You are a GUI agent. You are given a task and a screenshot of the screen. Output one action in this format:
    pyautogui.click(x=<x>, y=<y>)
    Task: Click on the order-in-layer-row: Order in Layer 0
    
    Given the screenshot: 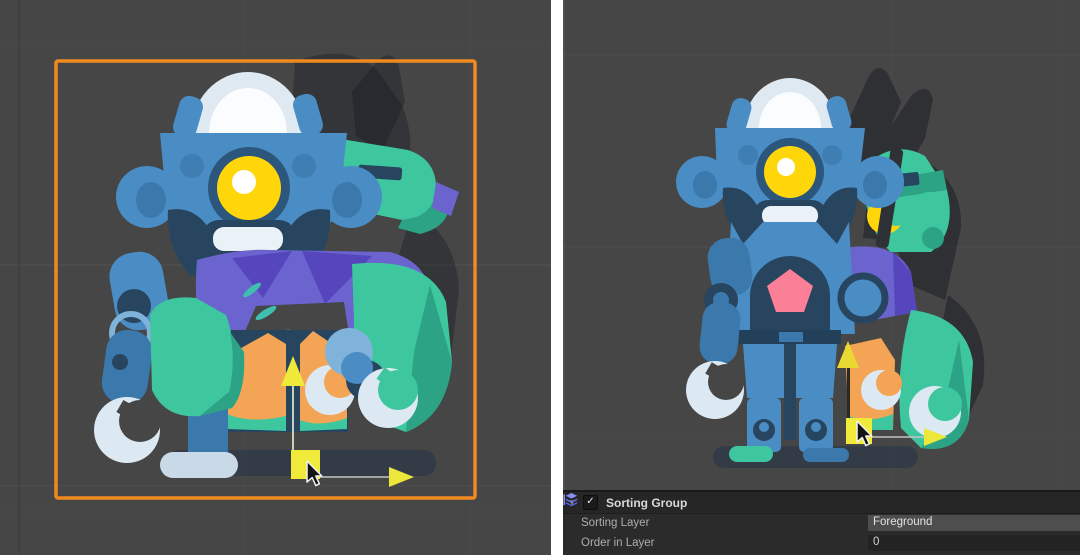 What is the action you would take?
    pyautogui.click(x=821, y=544)
    